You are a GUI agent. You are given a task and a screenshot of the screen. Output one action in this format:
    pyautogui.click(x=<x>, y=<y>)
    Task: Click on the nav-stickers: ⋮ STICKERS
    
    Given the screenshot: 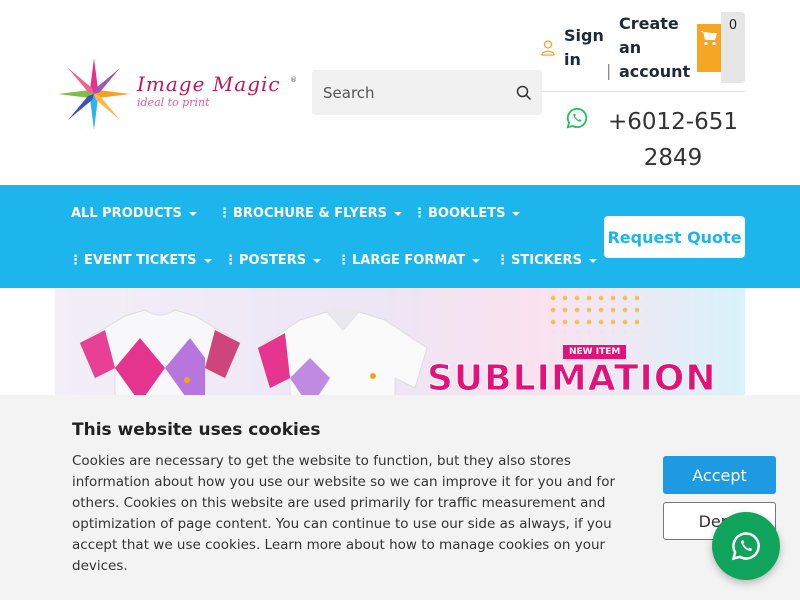 What is the action you would take?
    pyautogui.click(x=546, y=260)
    